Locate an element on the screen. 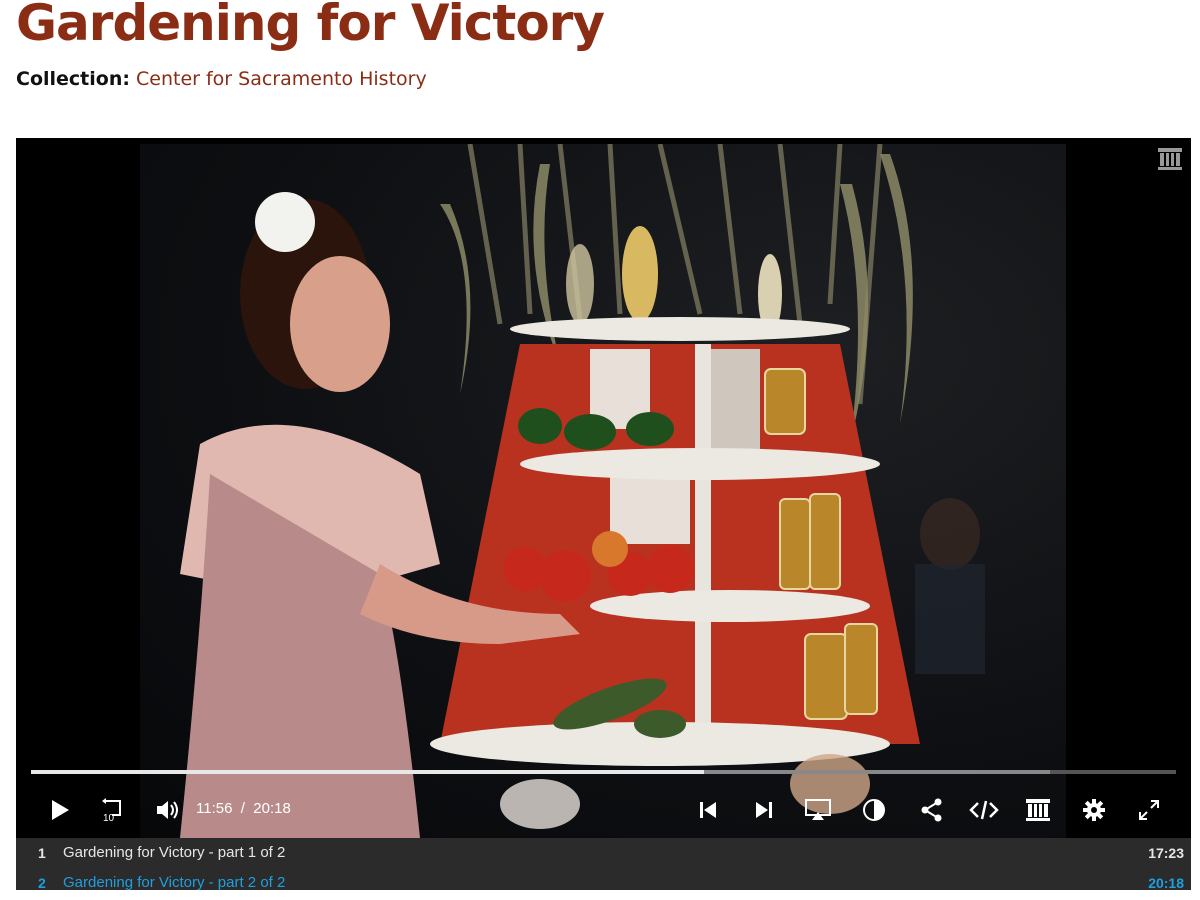  total-duration: 20:18 is located at coordinates (272, 808).